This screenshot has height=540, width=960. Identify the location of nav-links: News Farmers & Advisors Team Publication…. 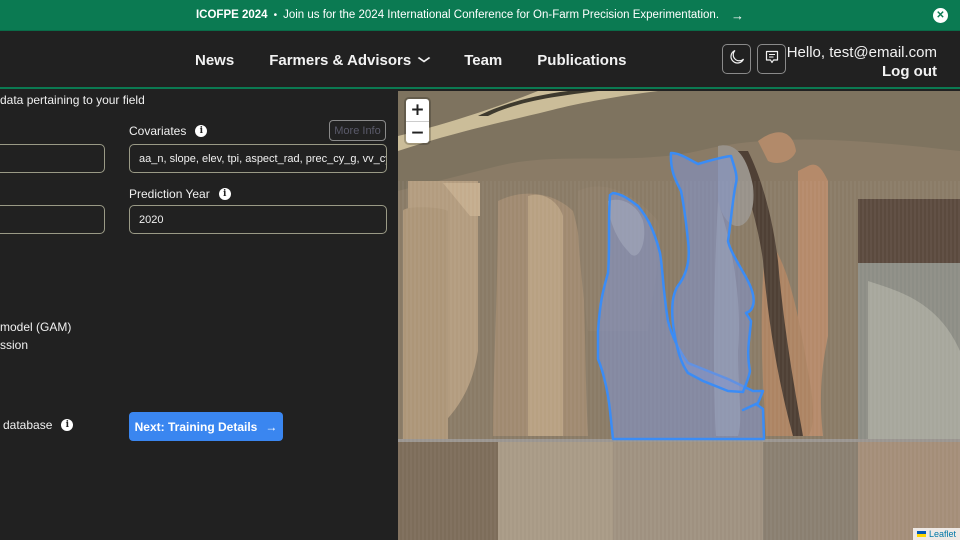
(428, 60).